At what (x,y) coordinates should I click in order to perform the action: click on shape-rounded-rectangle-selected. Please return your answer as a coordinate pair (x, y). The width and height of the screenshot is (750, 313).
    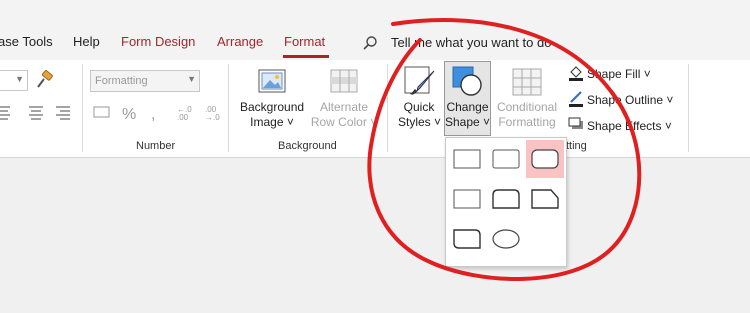
    Looking at the image, I should click on (545, 159).